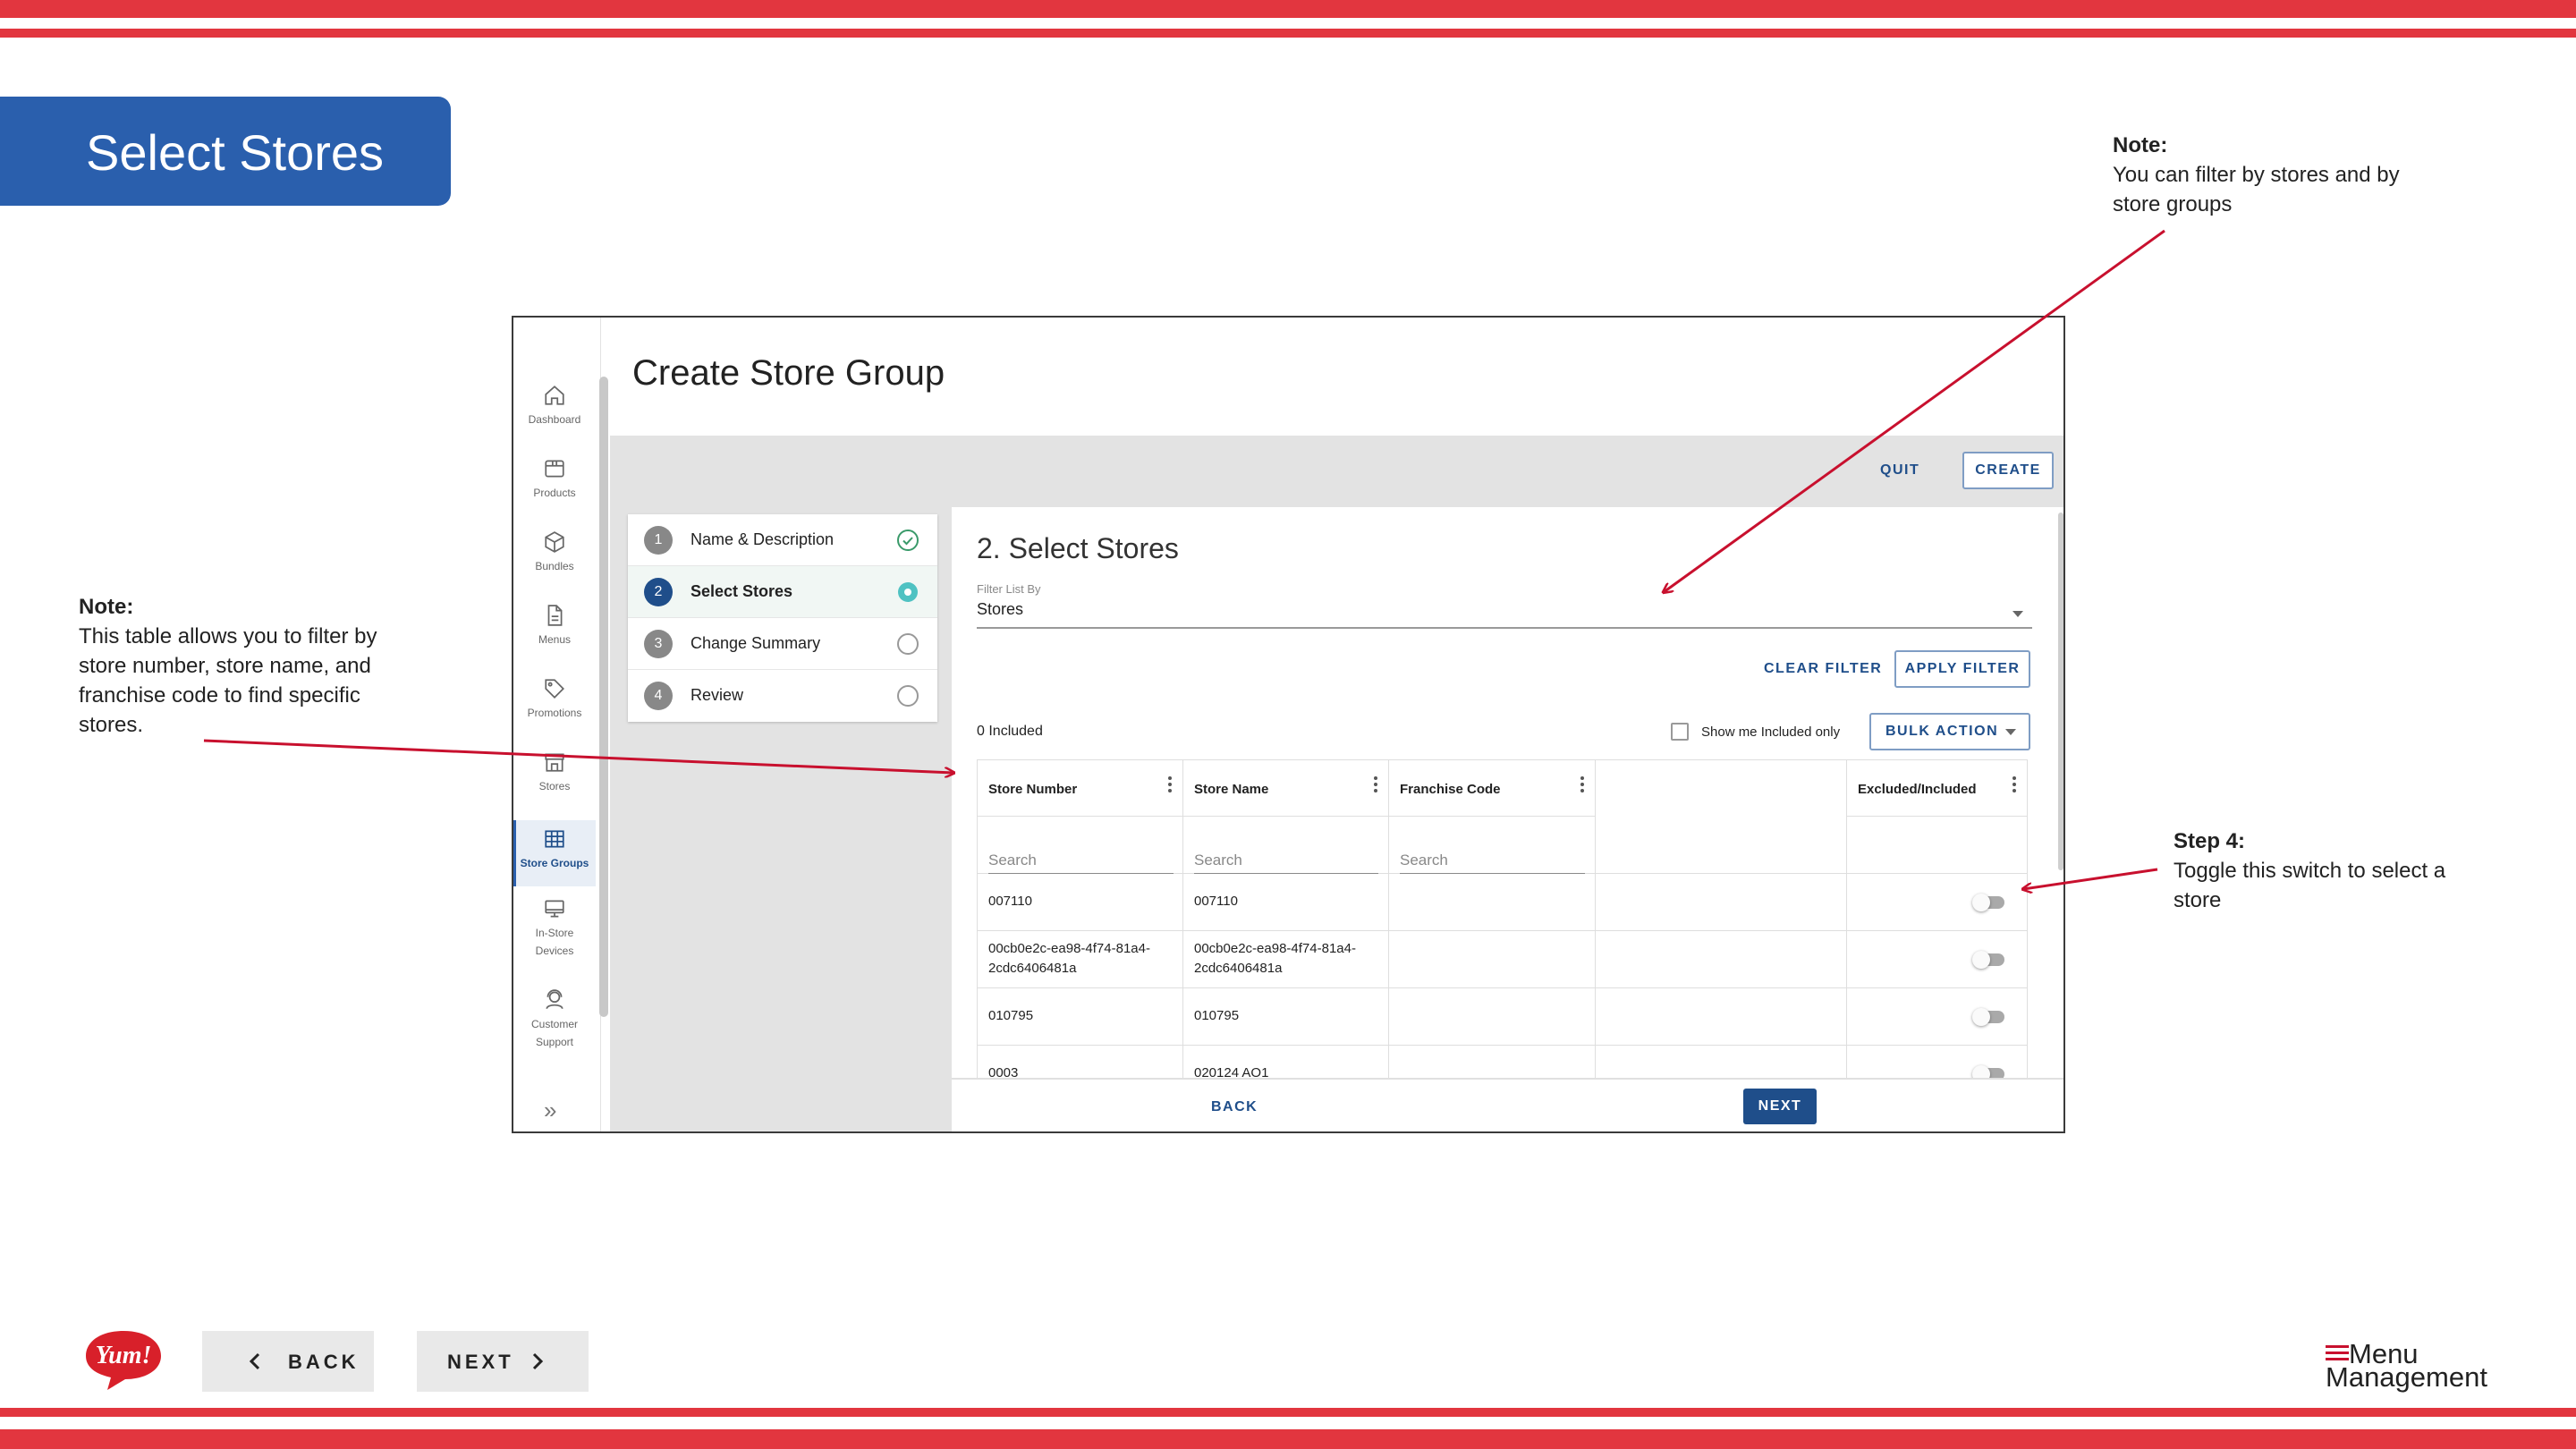 The width and height of the screenshot is (2576, 1449). I want to click on chevron-left-icon, so click(254, 1361).